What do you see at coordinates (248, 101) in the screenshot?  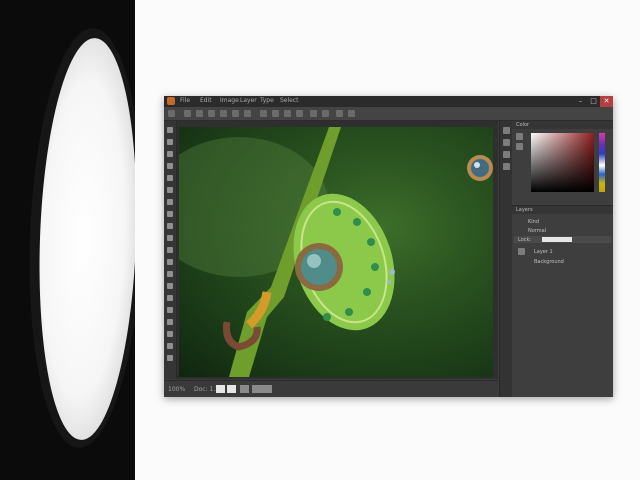 I see `menu-layer: Layer` at bounding box center [248, 101].